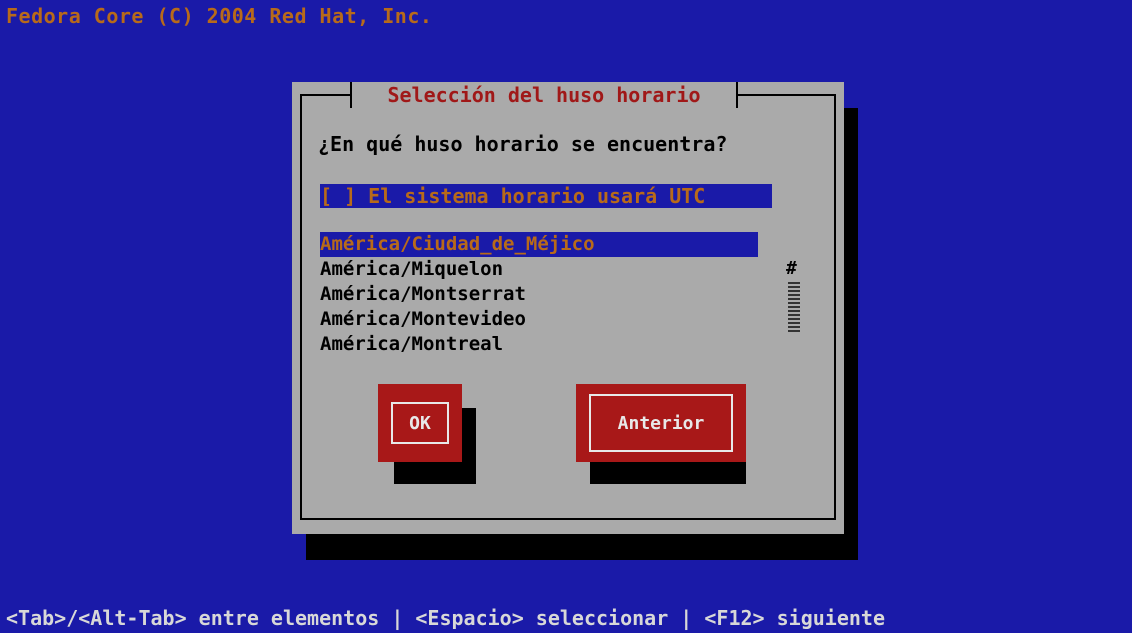  Describe the element at coordinates (523, 144) in the screenshot. I see `timezone-question: ¿En qué huso horario se encuentra?` at that location.